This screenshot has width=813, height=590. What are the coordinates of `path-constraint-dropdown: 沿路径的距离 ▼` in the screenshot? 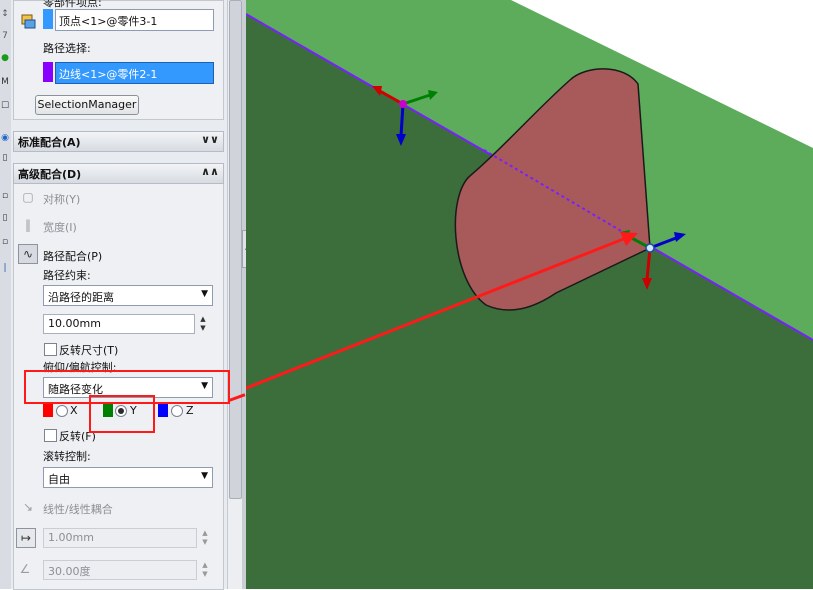 It's located at (128, 295).